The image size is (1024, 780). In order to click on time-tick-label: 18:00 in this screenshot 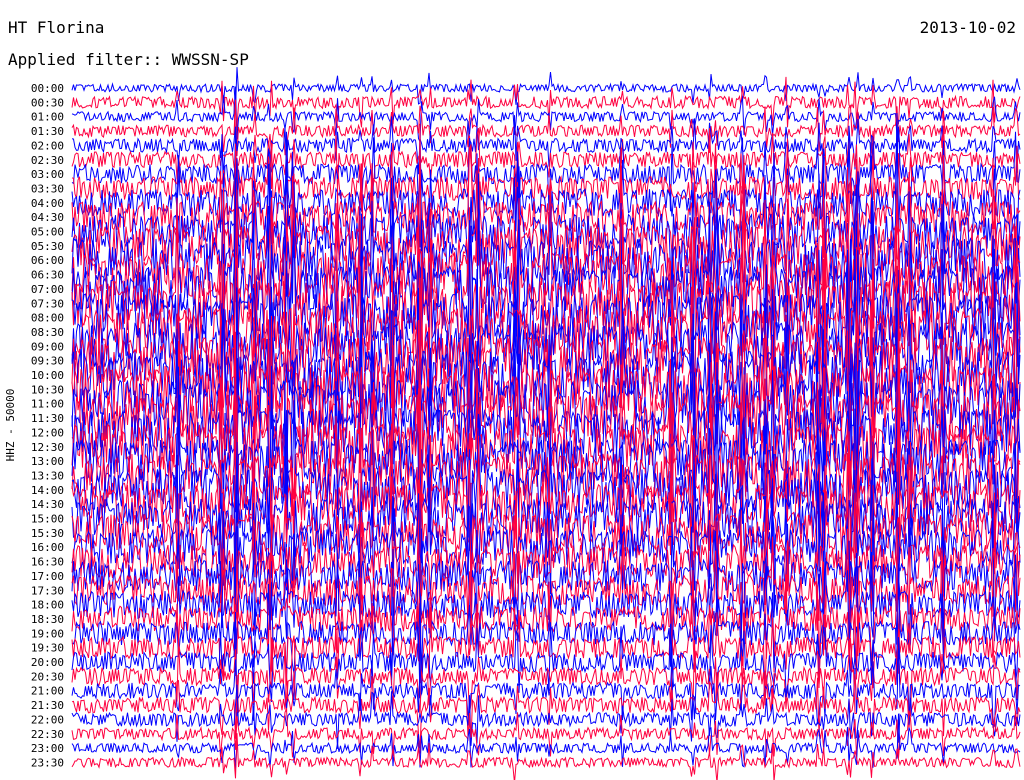, I will do `click(47, 605)`.